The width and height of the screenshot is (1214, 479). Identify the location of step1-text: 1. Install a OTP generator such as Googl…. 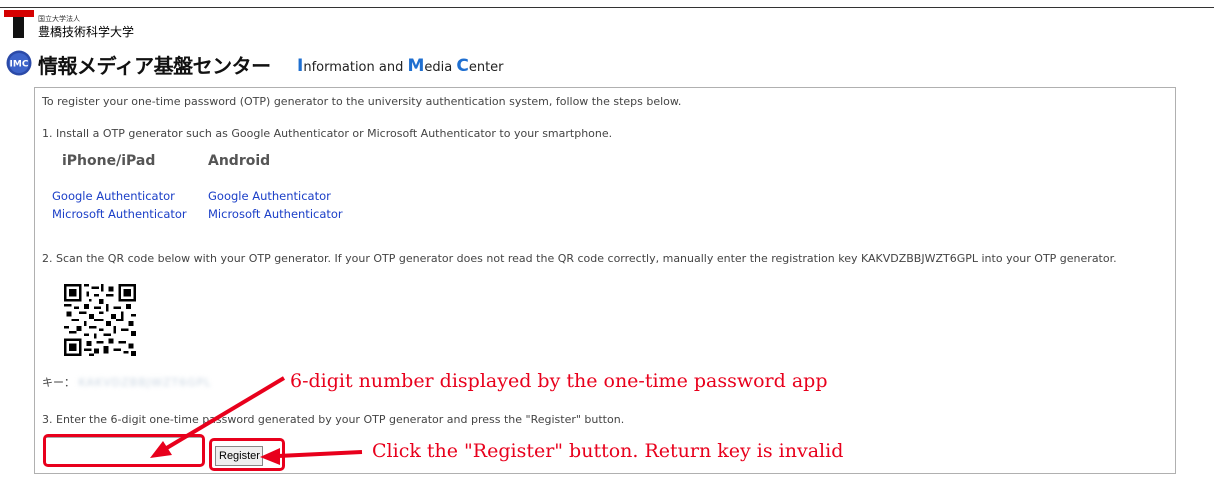
(327, 133).